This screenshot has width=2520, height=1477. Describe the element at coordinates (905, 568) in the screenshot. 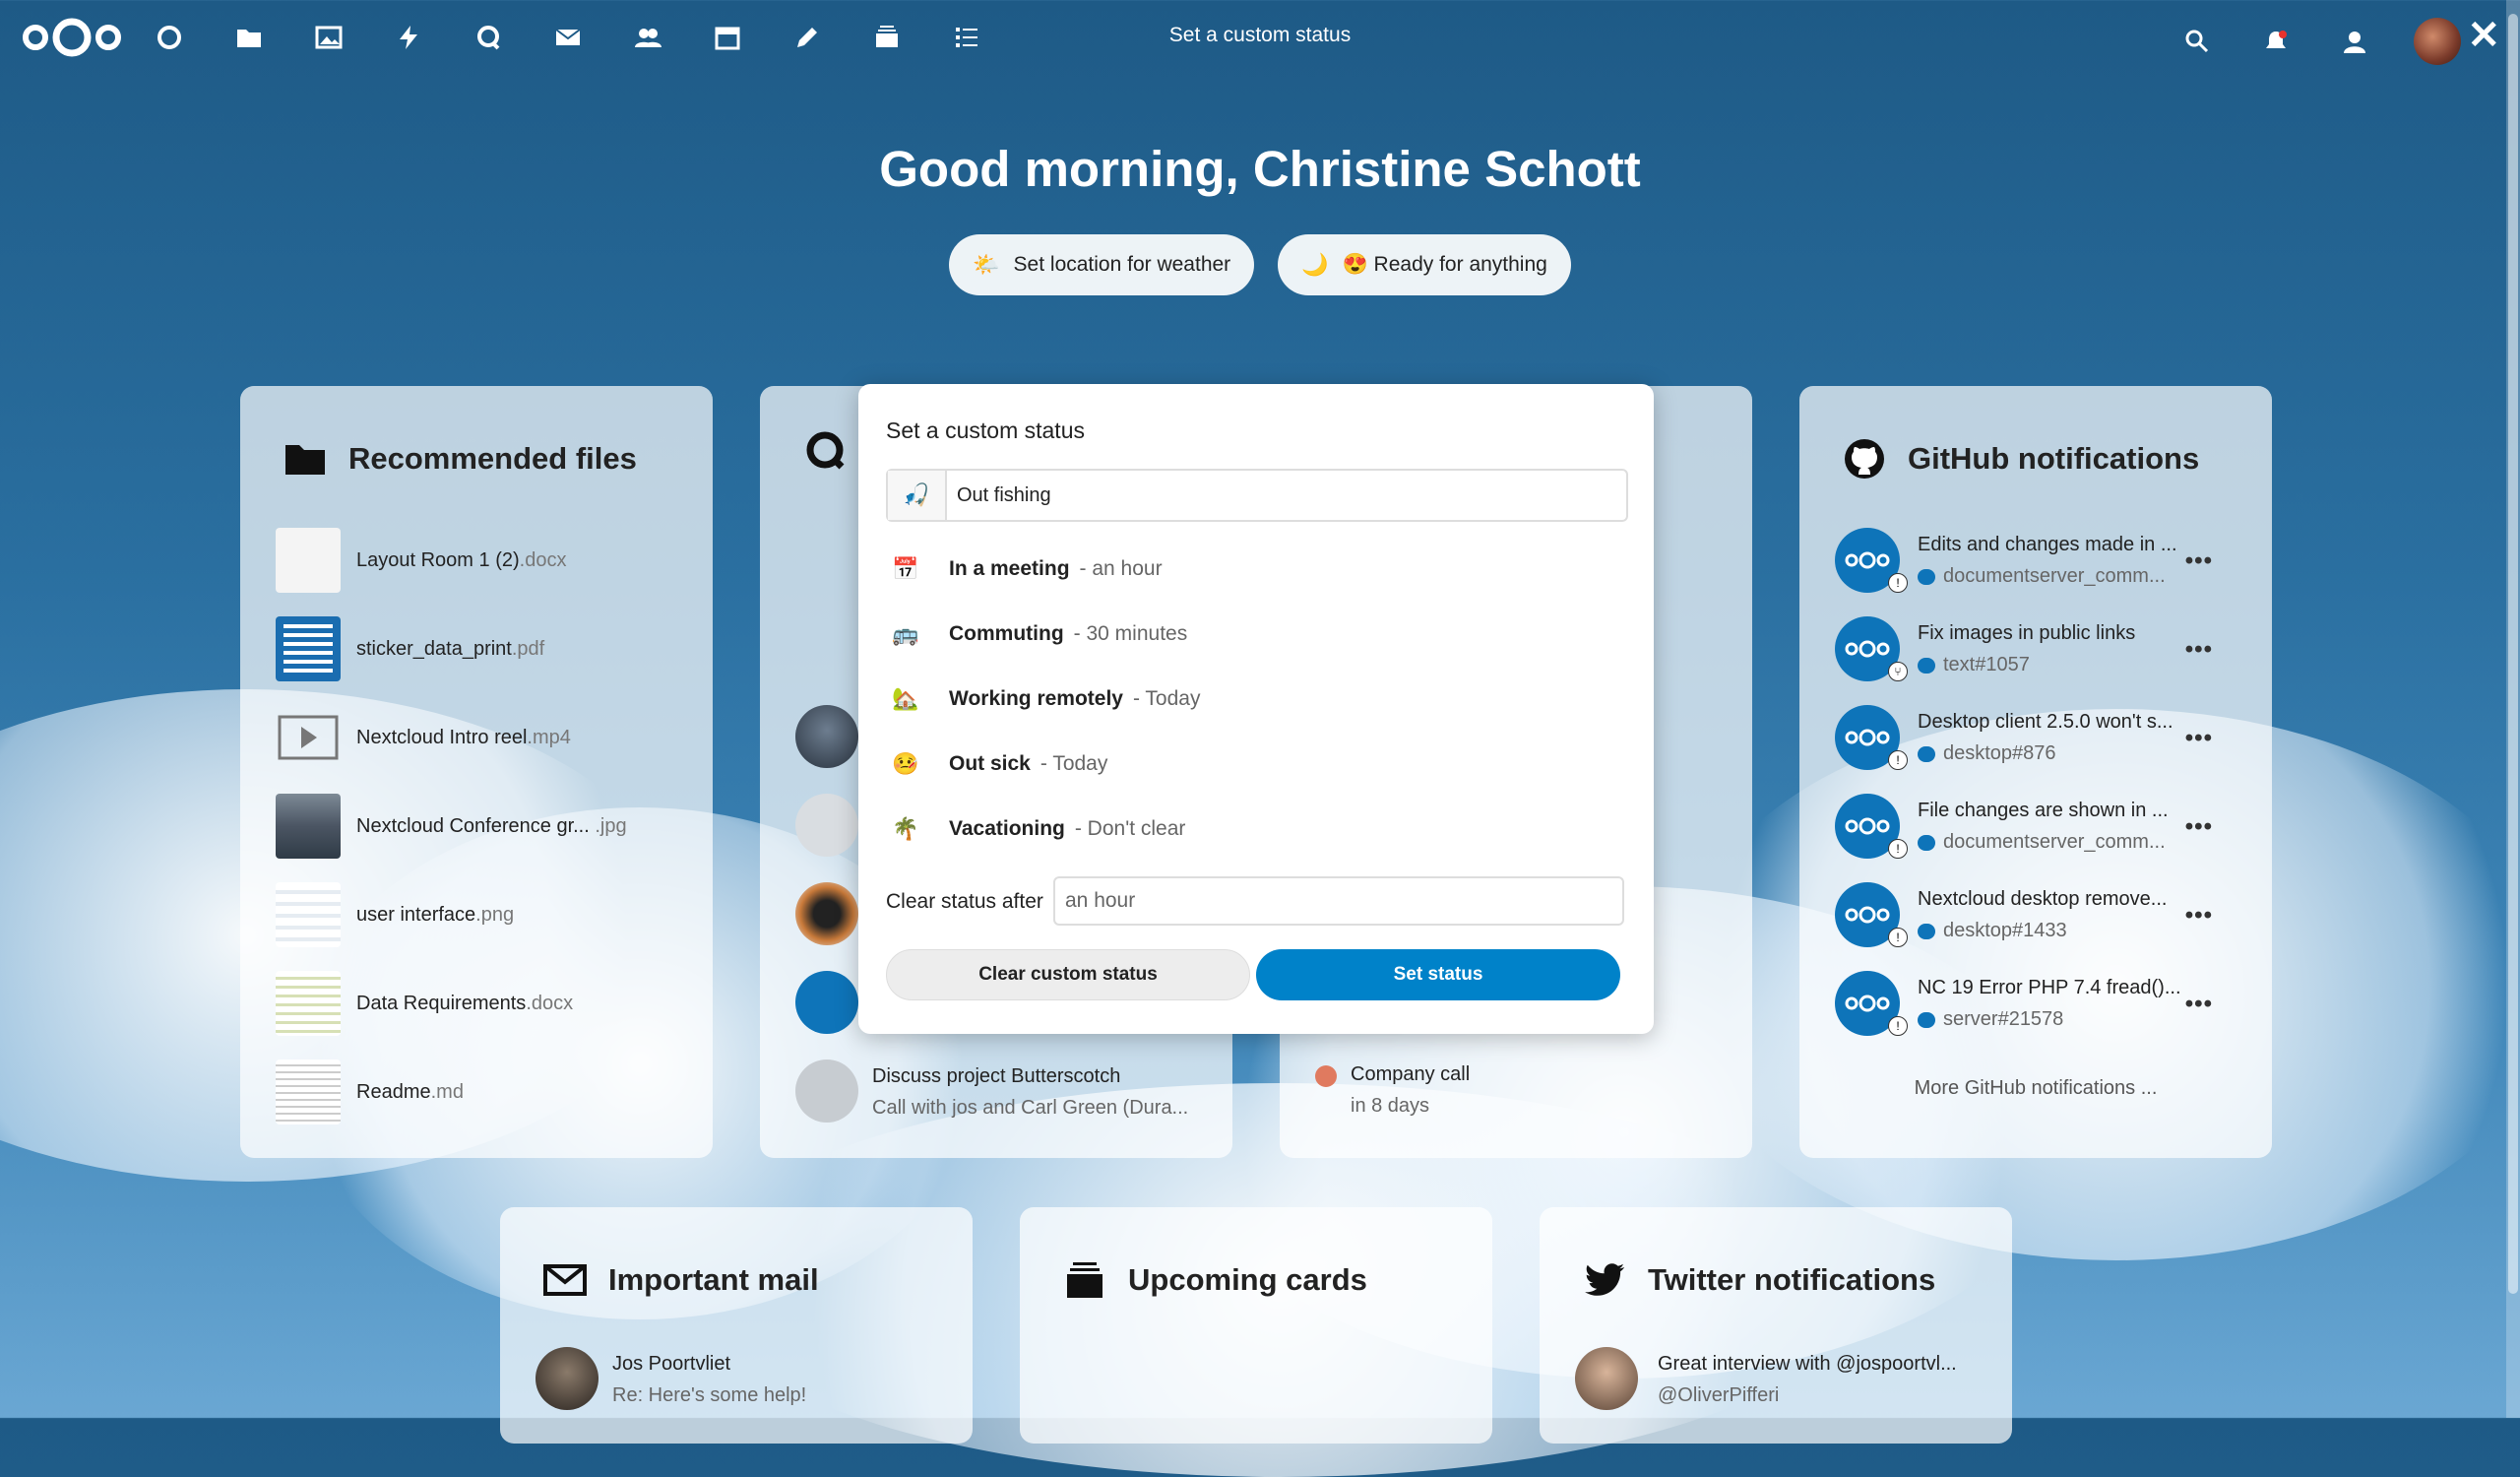

I see `calendar-icon: 📅` at that location.